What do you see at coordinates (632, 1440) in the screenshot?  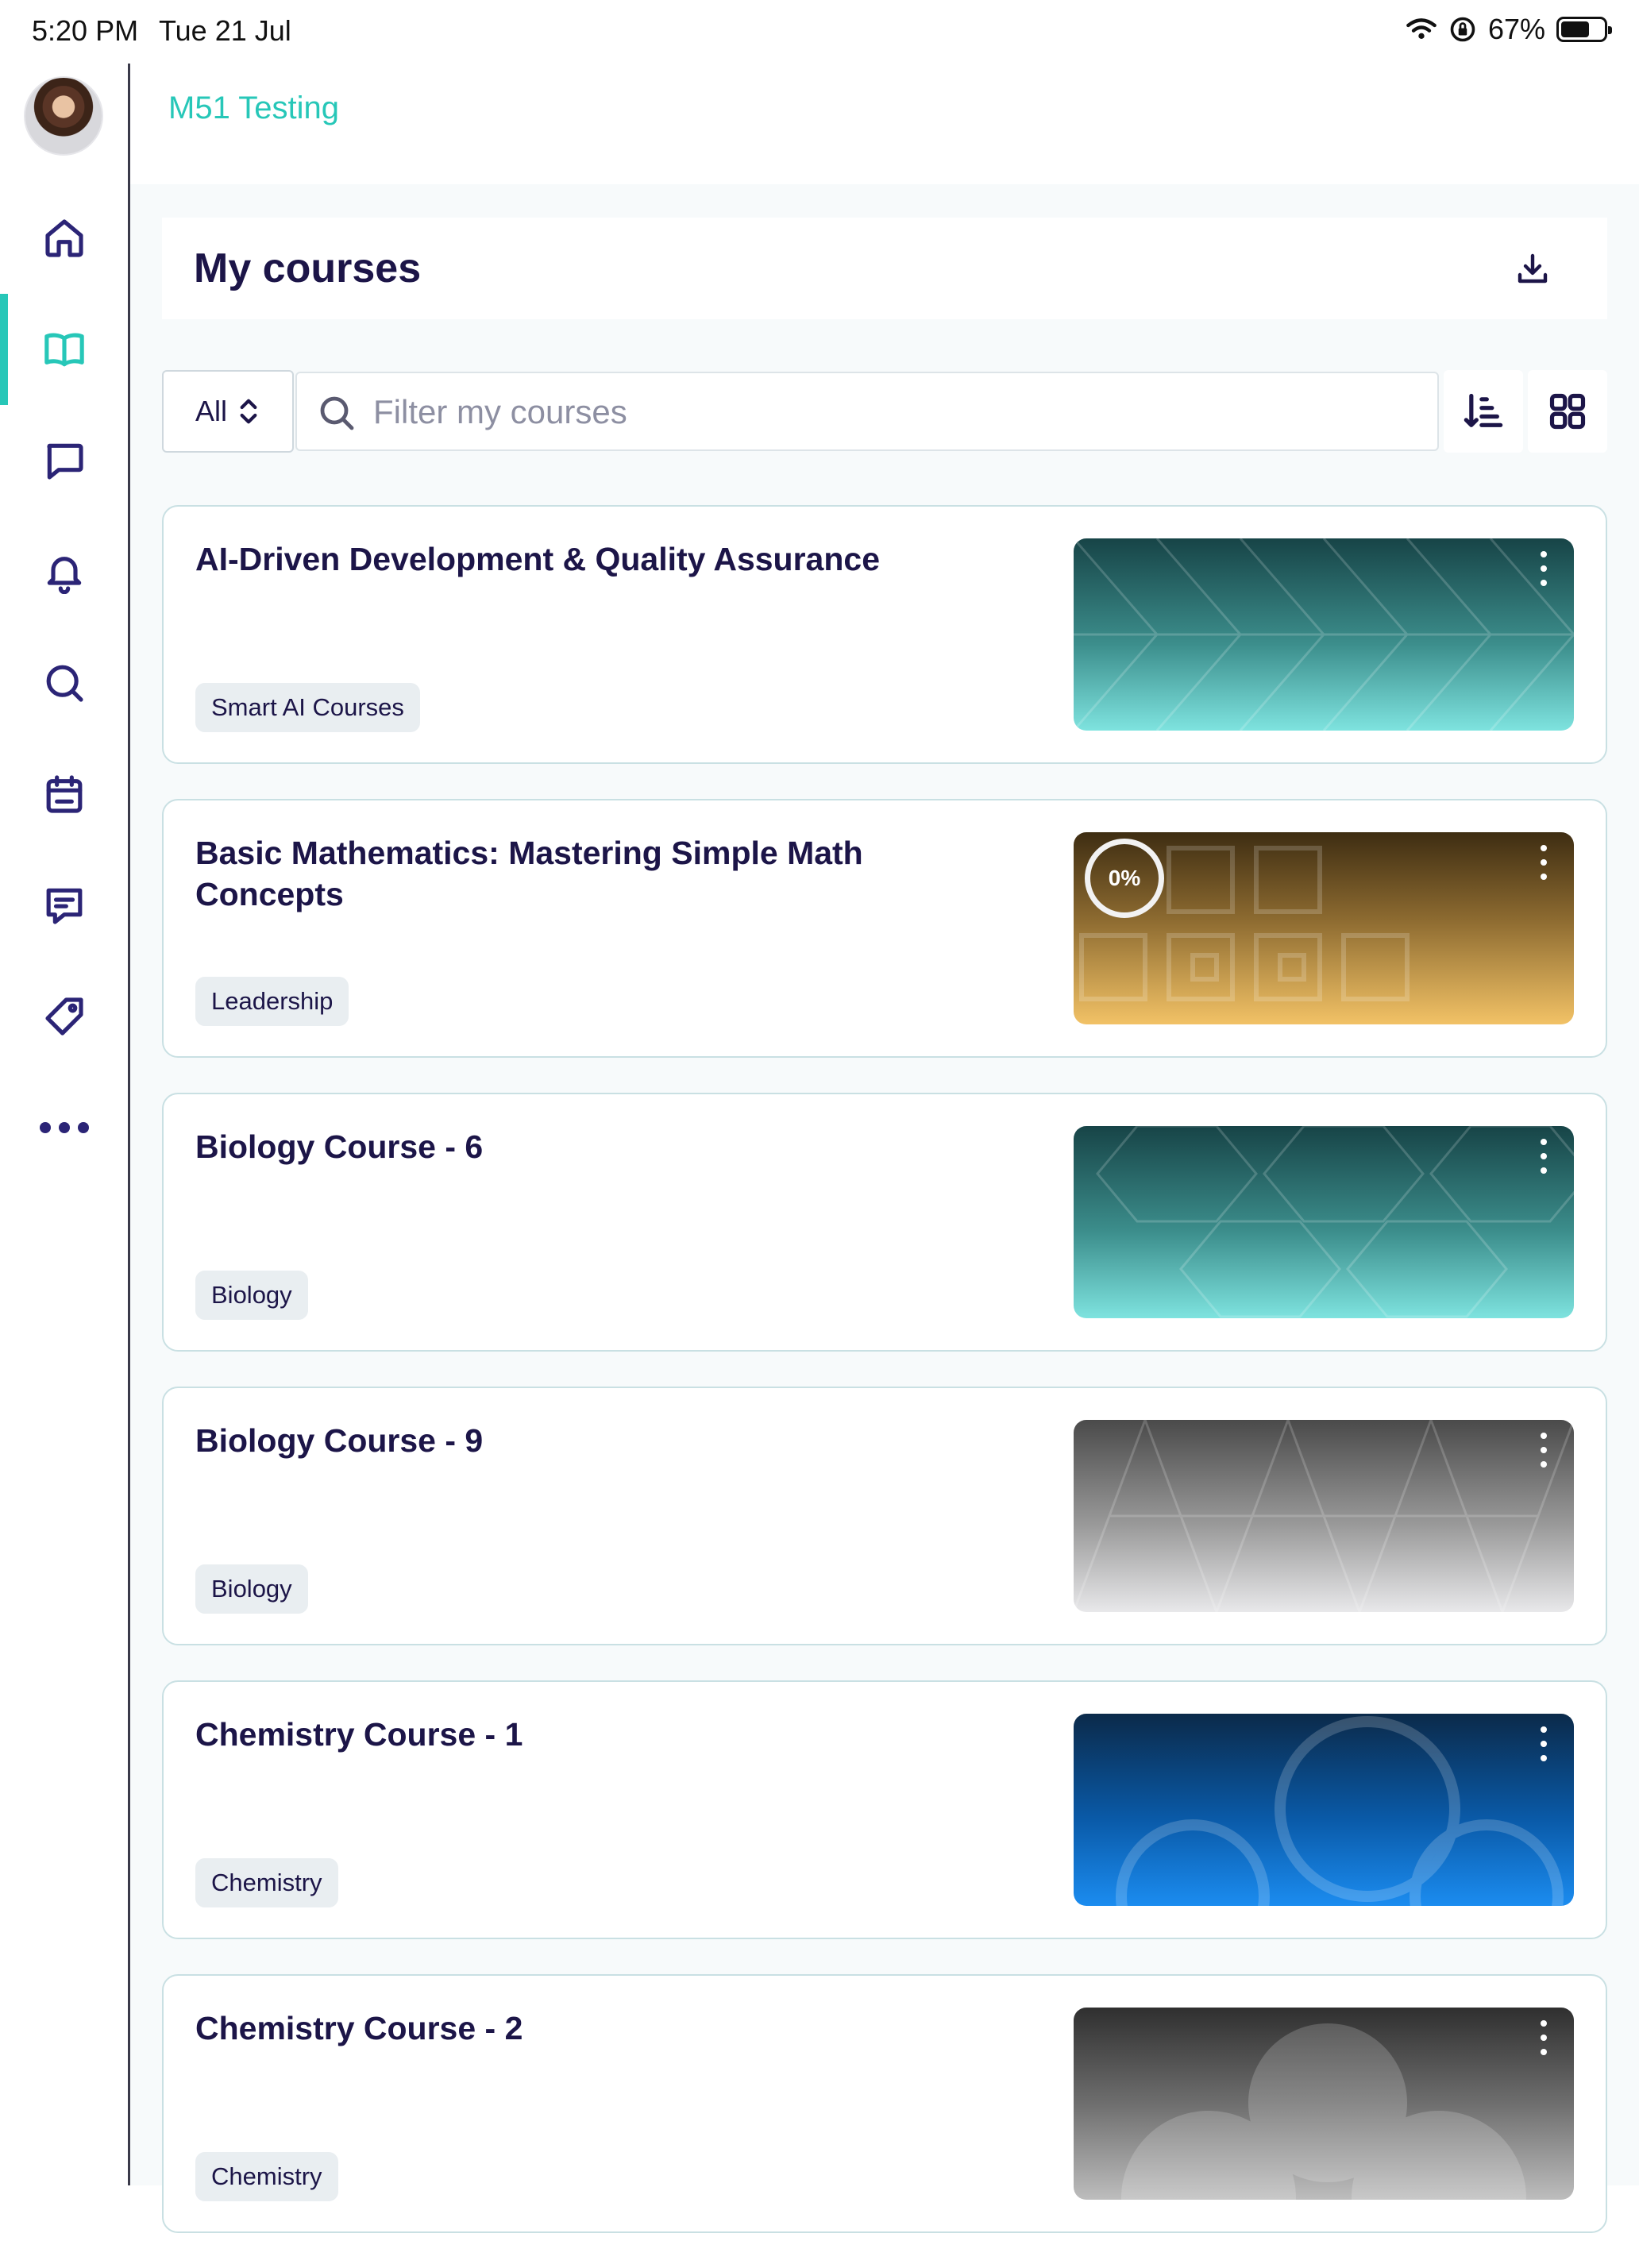 I see `course-title: Biology Course - 9` at bounding box center [632, 1440].